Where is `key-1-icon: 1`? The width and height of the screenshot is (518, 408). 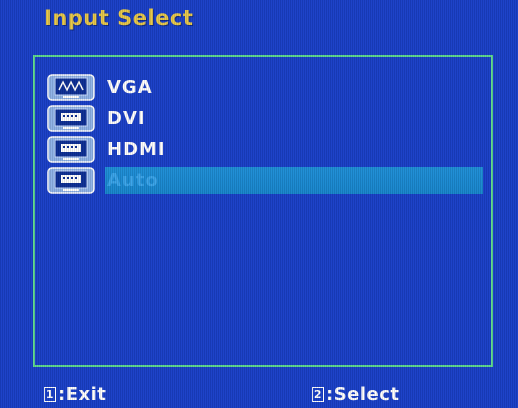
key-1-icon: 1 is located at coordinates (50, 394).